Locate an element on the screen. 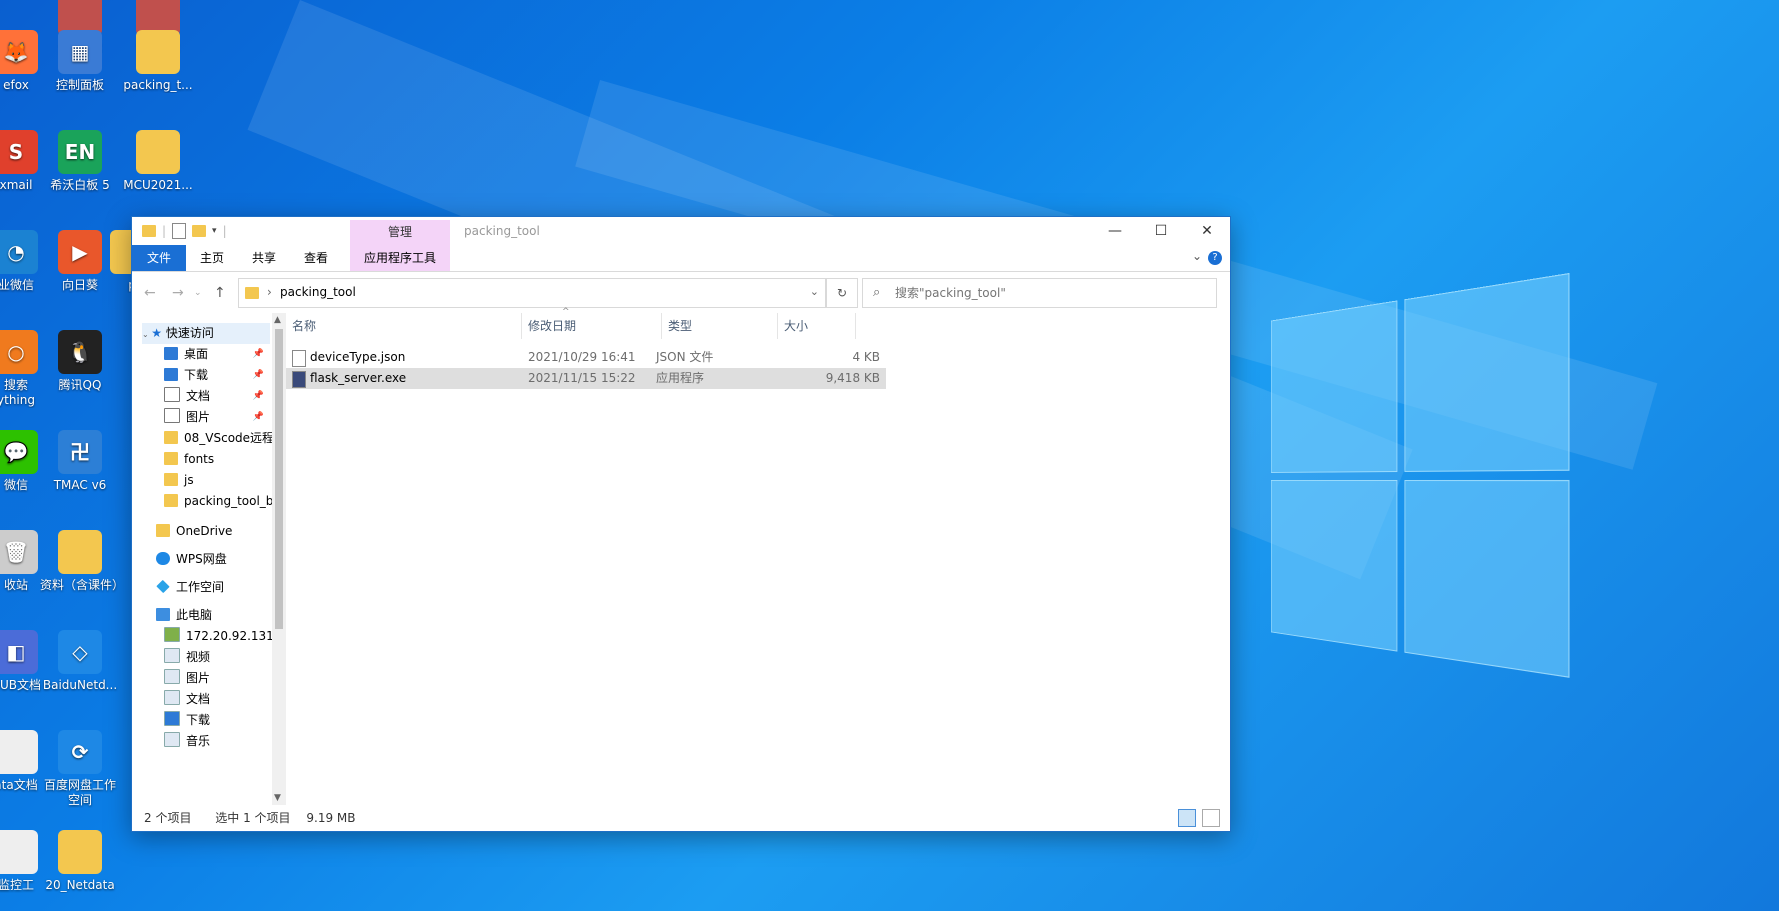 The height and width of the screenshot is (911, 1779). nav-pc-item: 图片 is located at coordinates (187, 678).